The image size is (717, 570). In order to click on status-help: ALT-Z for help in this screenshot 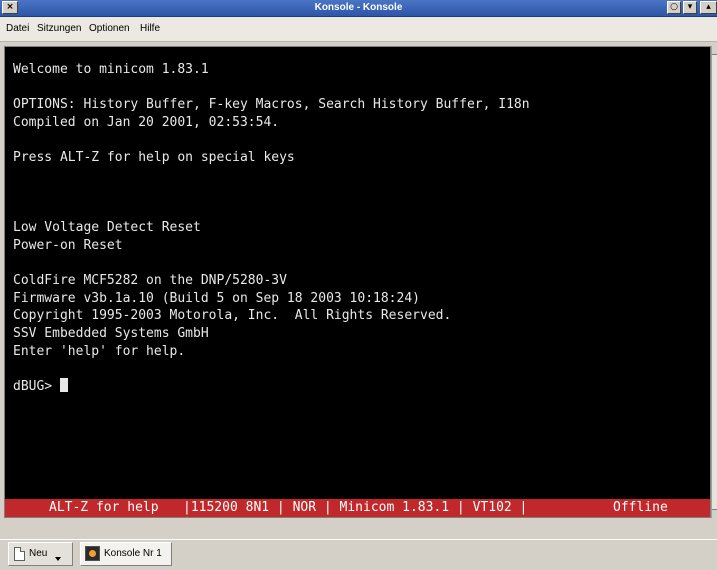, I will do `click(104, 507)`.